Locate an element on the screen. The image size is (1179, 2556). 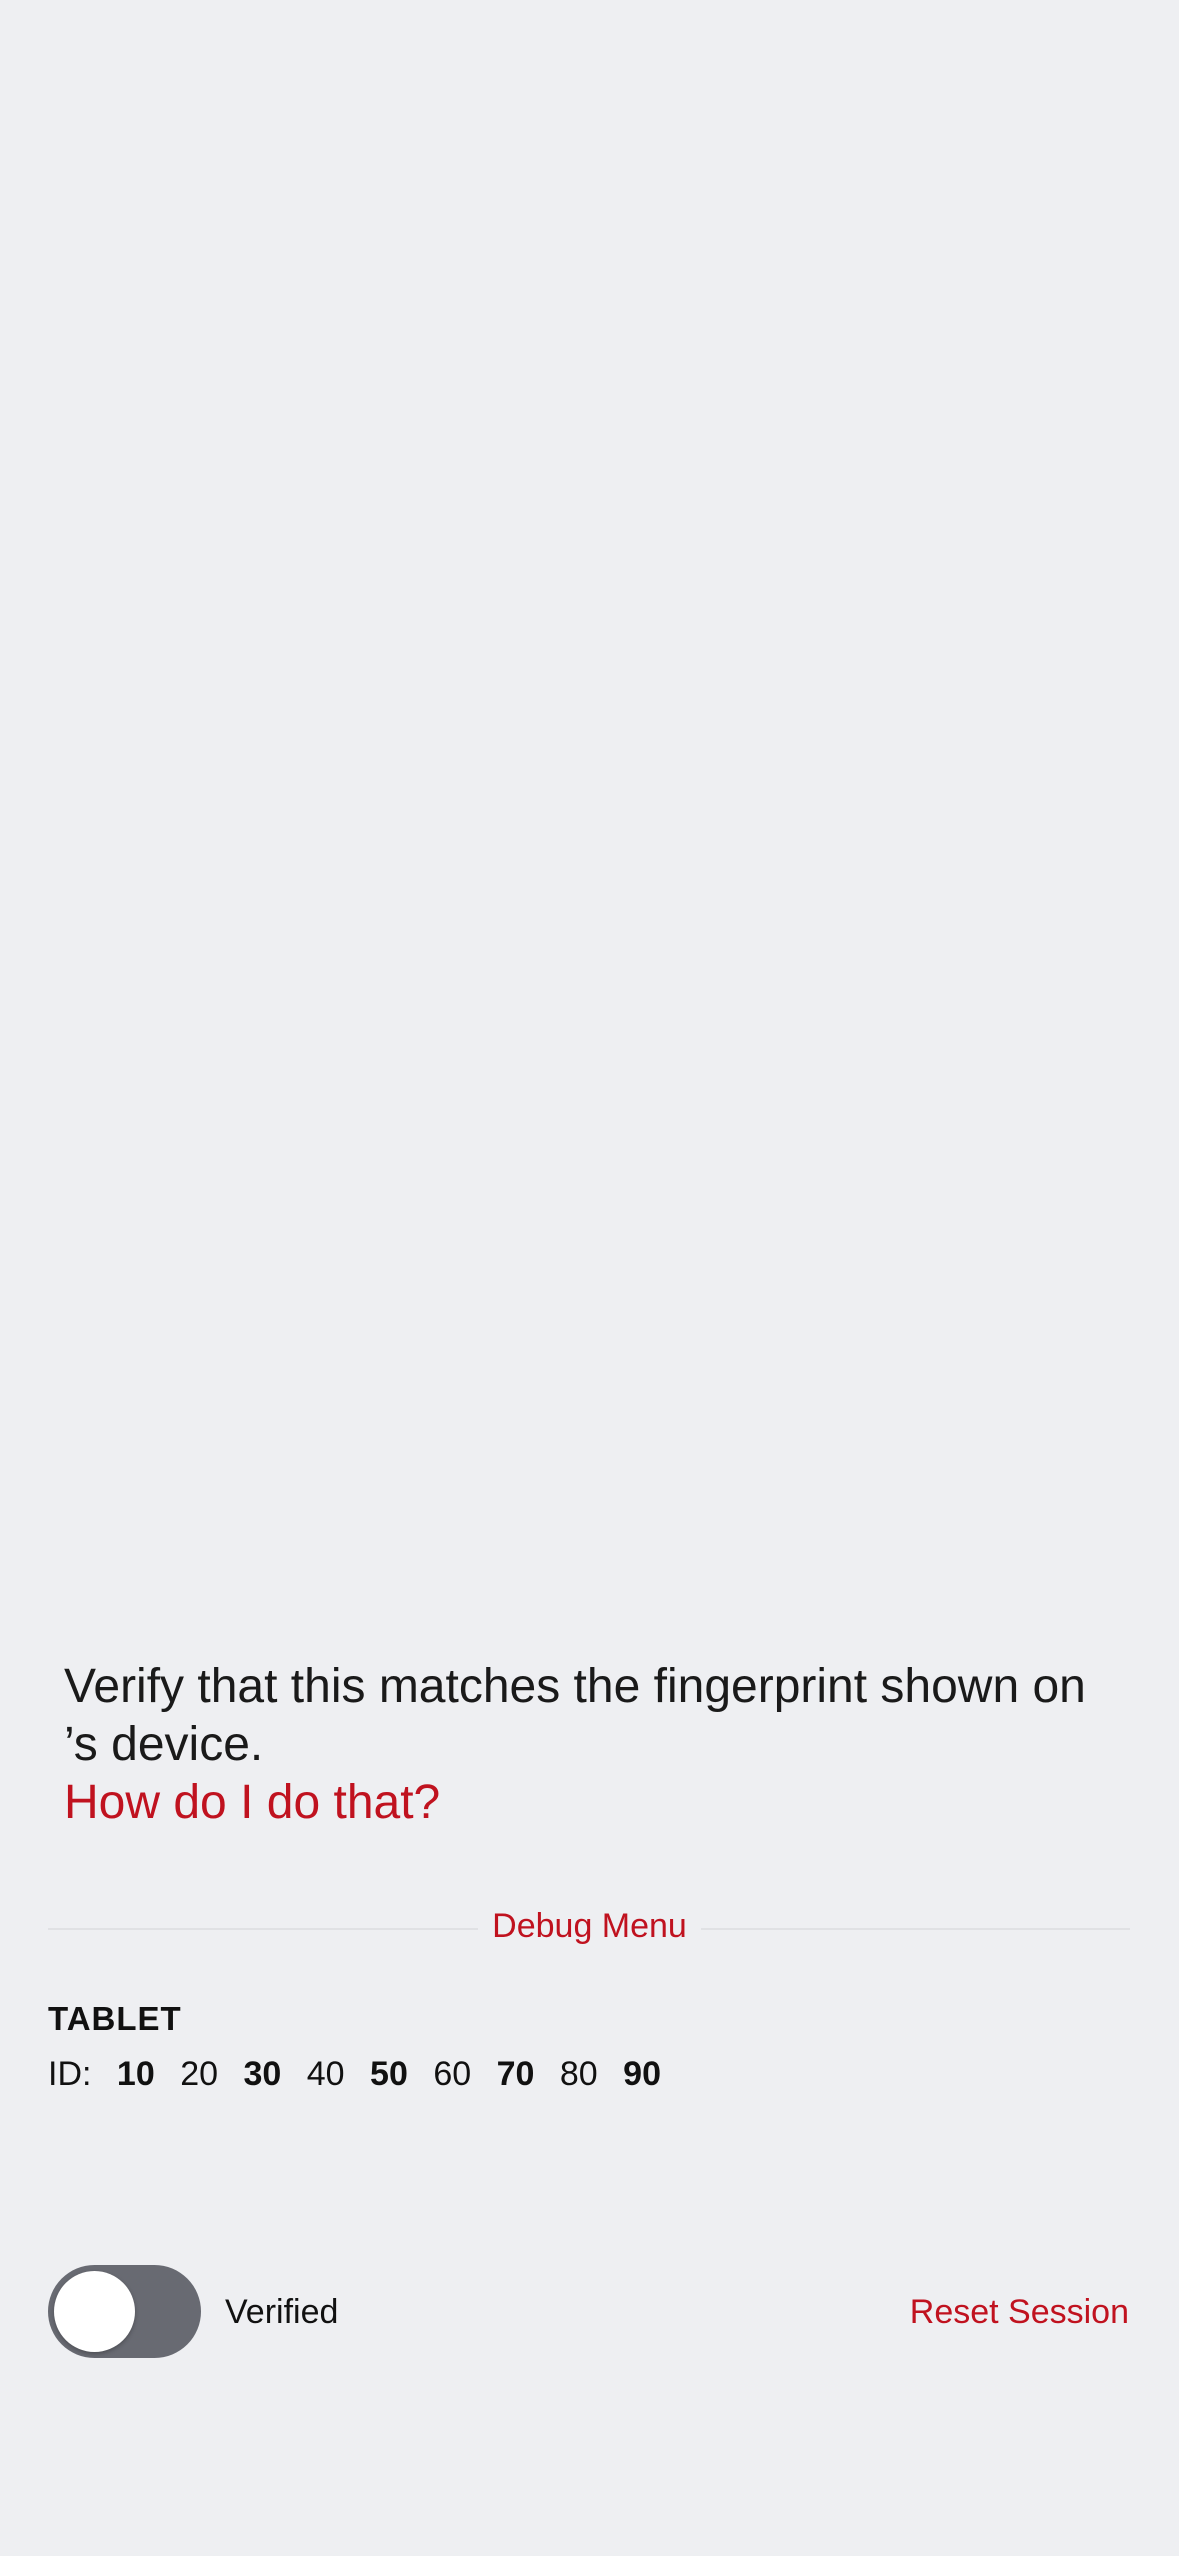
instruction-line-2: ’s device. is located at coordinates (164, 1744).